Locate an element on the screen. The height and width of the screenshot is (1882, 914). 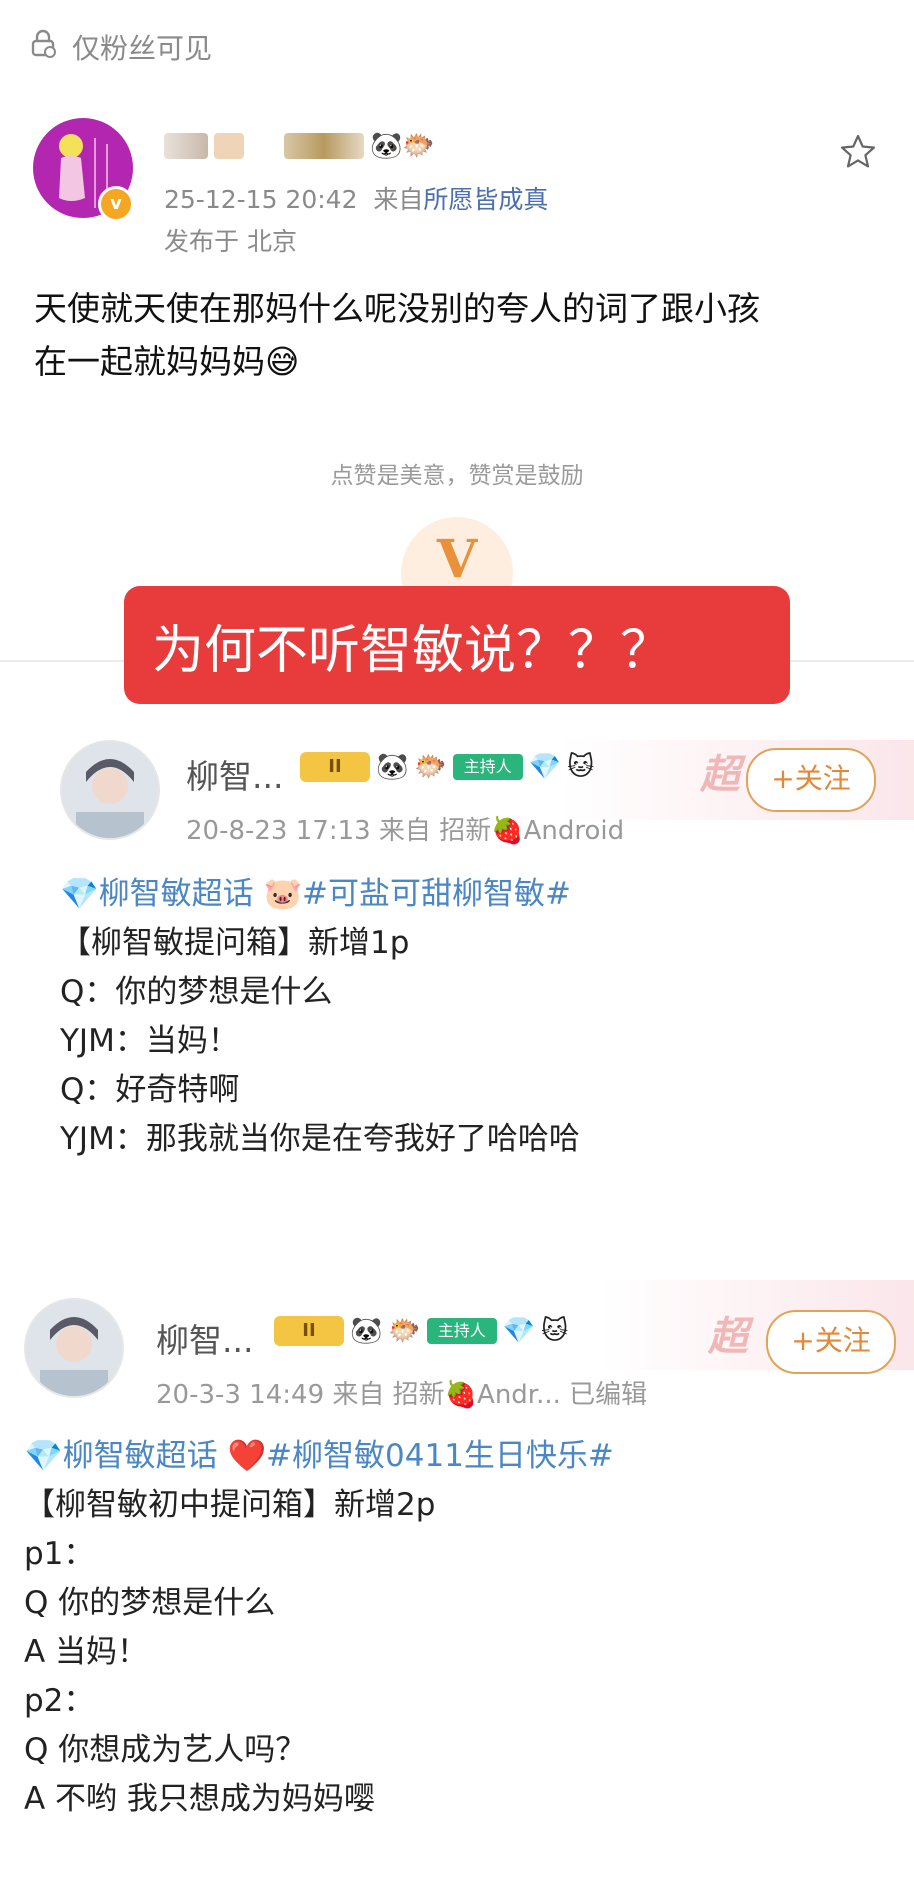
from-label: 来自 is located at coordinates (398, 199).